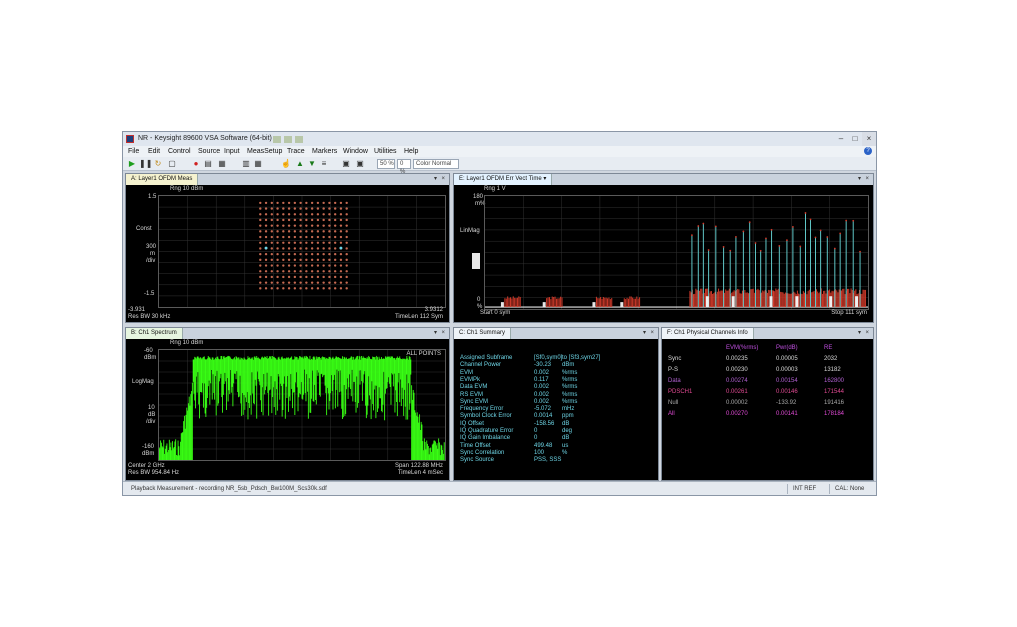 The width and height of the screenshot is (1017, 627). What do you see at coordinates (385, 151) in the screenshot?
I see `menu-utilities: Utilities` at bounding box center [385, 151].